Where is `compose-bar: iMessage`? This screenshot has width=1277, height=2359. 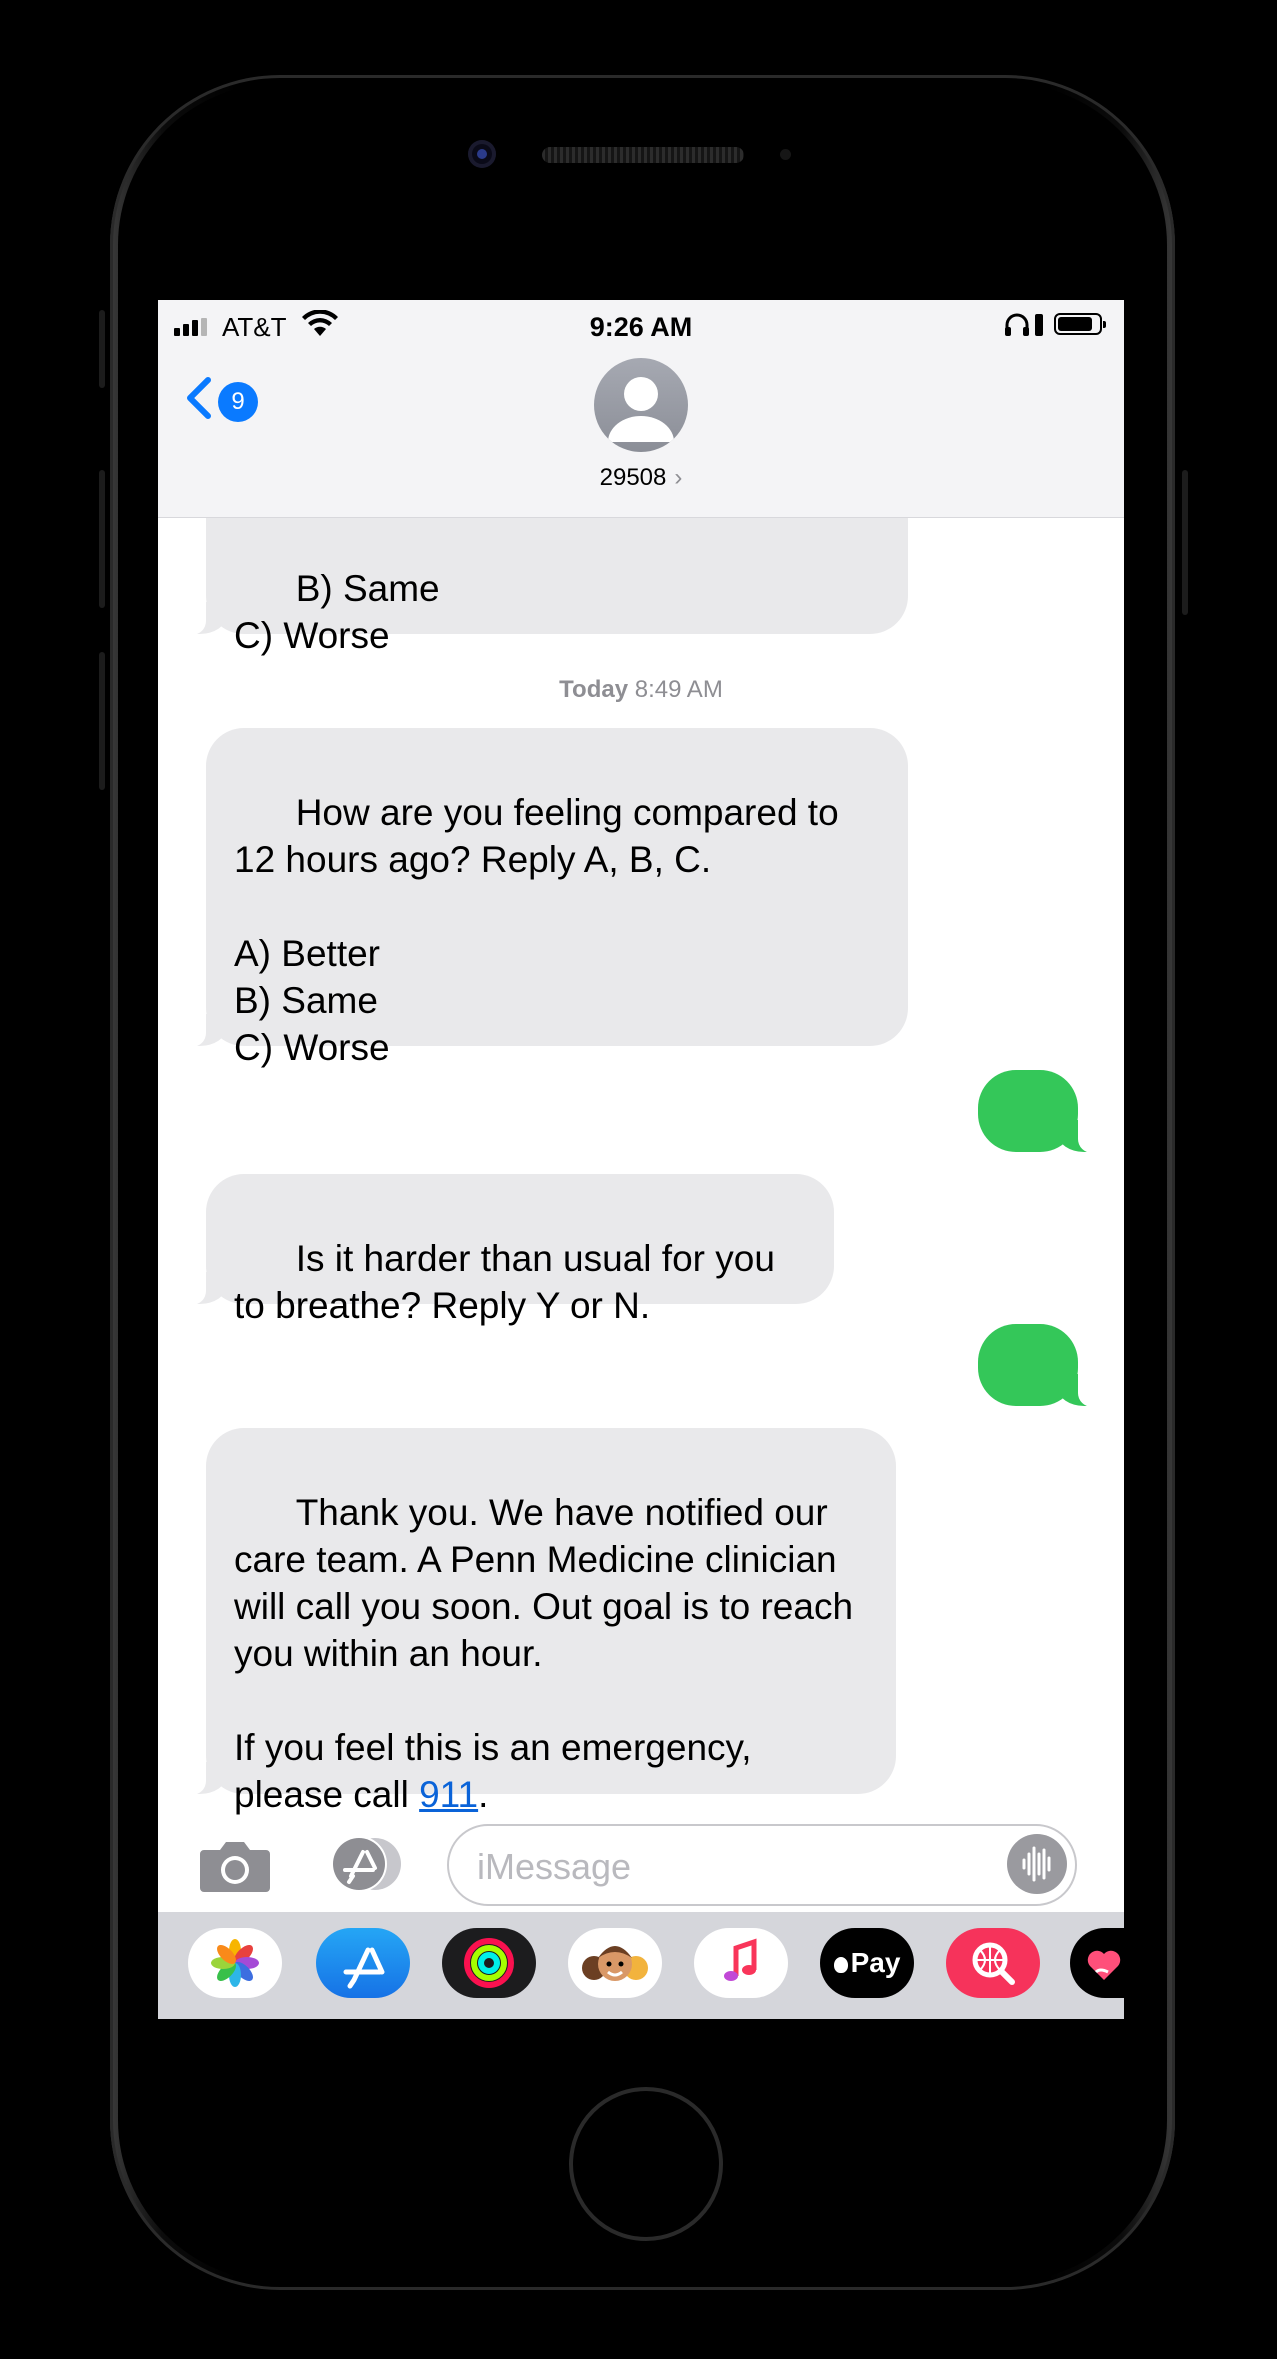 compose-bar: iMessage is located at coordinates (641, 1860).